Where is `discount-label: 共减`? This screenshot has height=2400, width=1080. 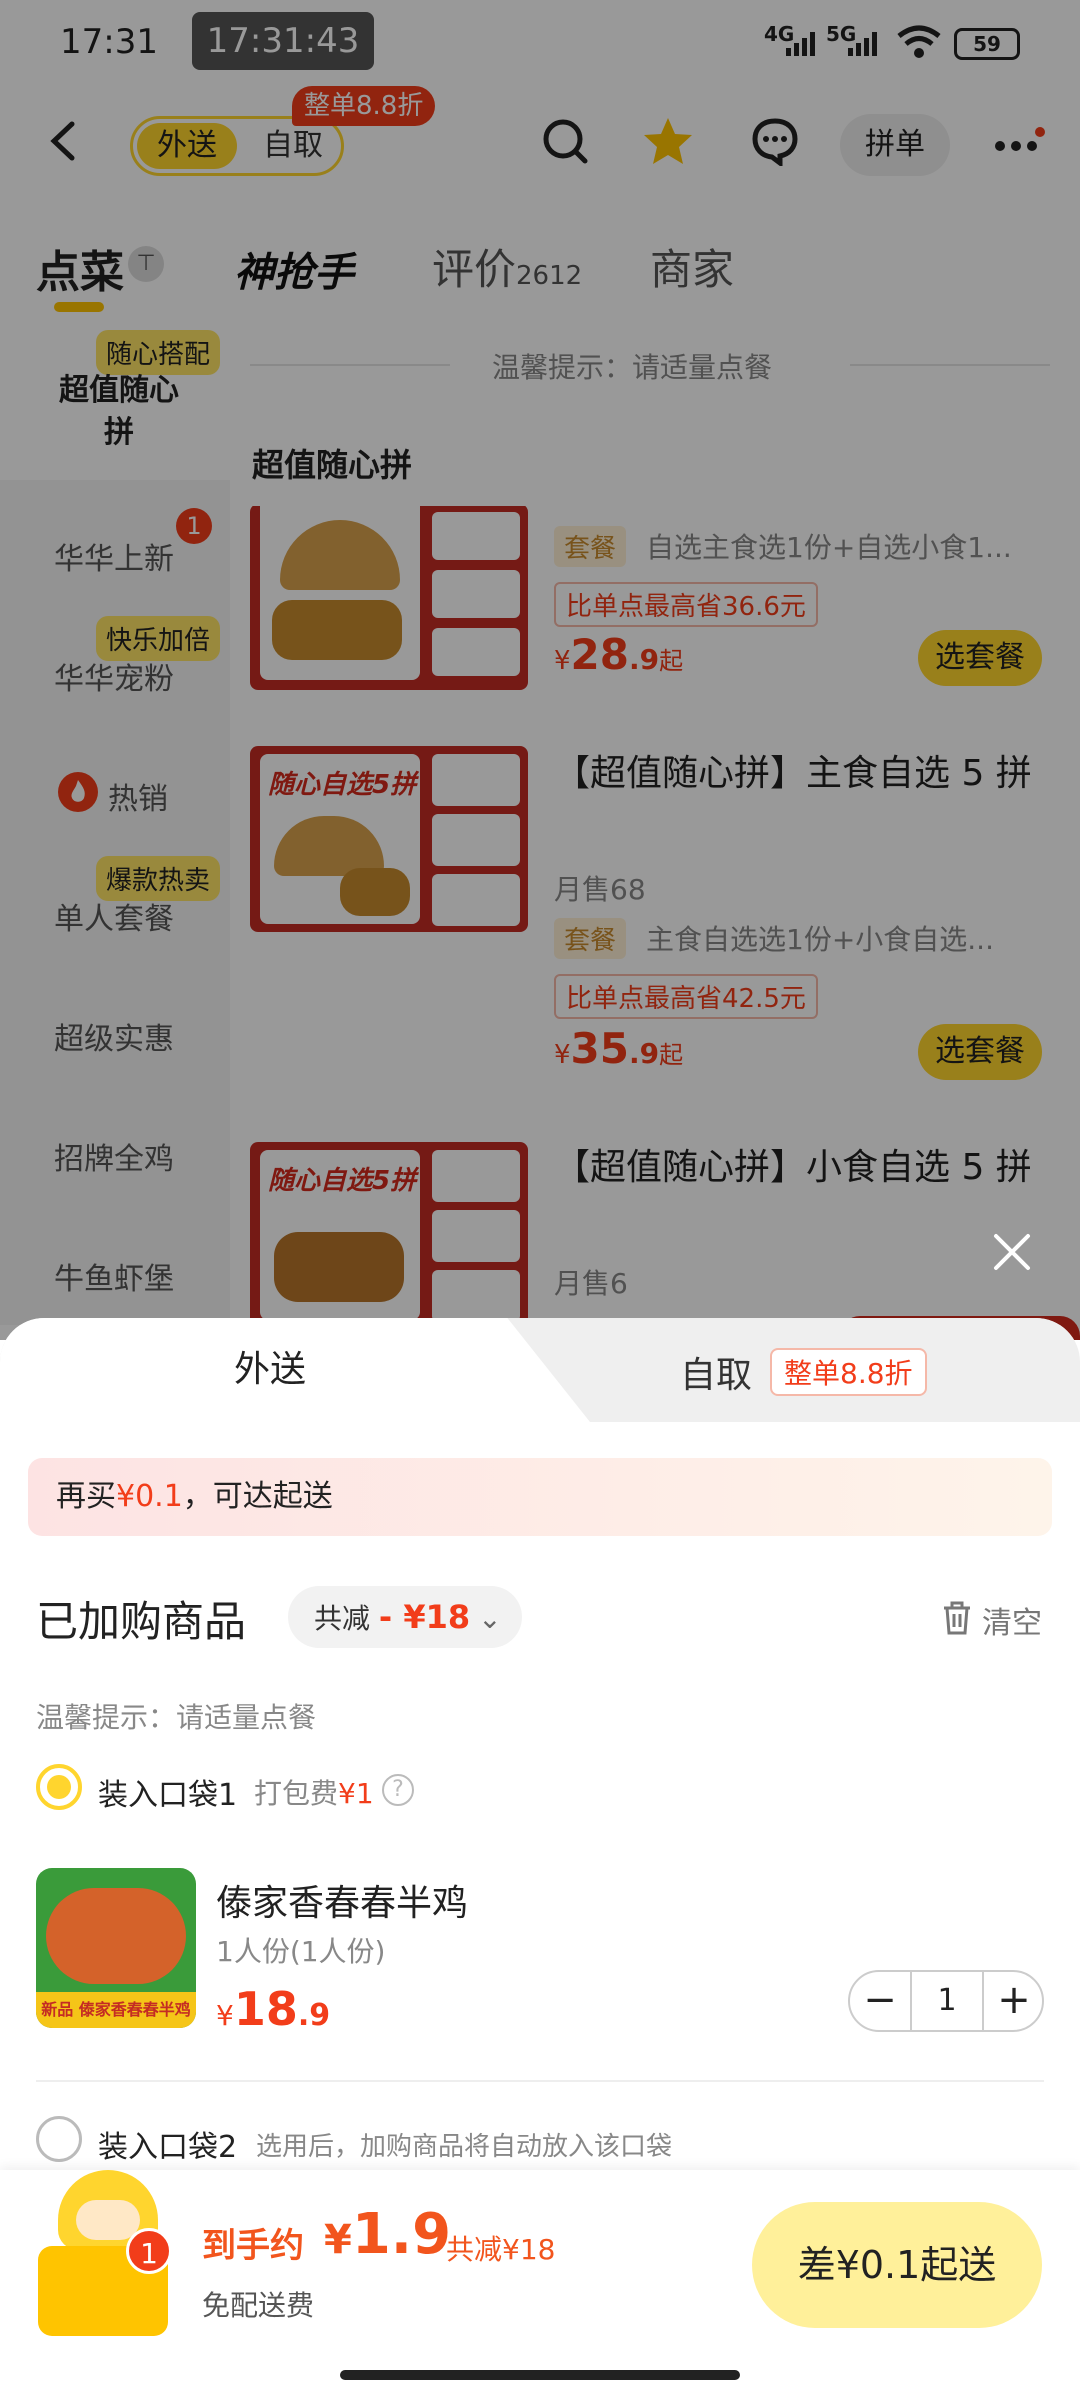 discount-label: 共减 is located at coordinates (342, 1618).